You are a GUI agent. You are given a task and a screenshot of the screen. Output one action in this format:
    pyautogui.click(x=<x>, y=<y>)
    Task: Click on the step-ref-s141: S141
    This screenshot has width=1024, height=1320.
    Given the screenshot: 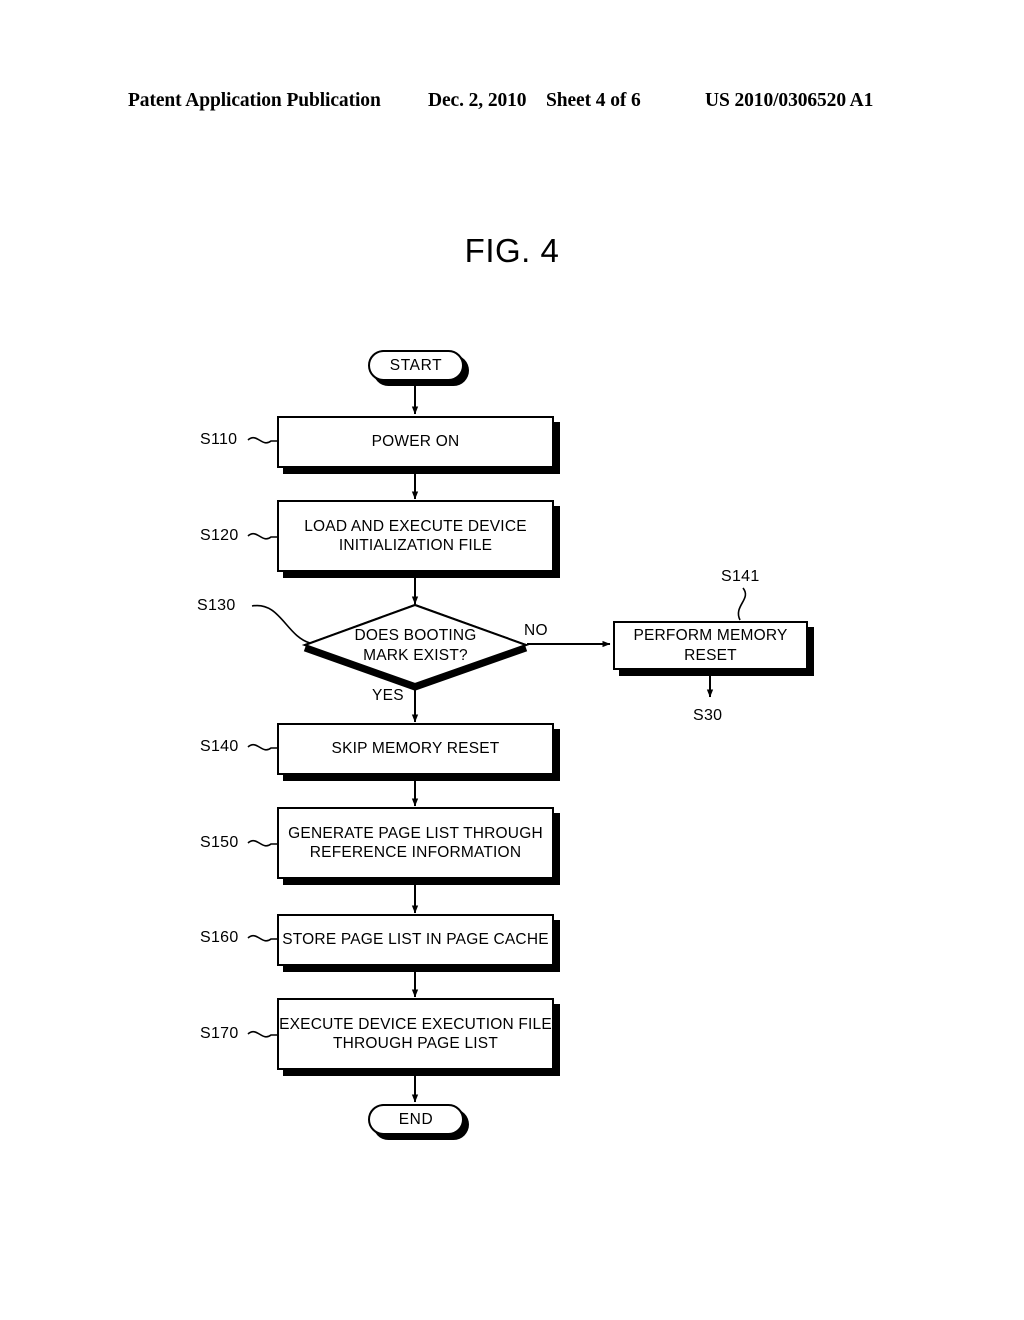 What is the action you would take?
    pyautogui.click(x=740, y=576)
    